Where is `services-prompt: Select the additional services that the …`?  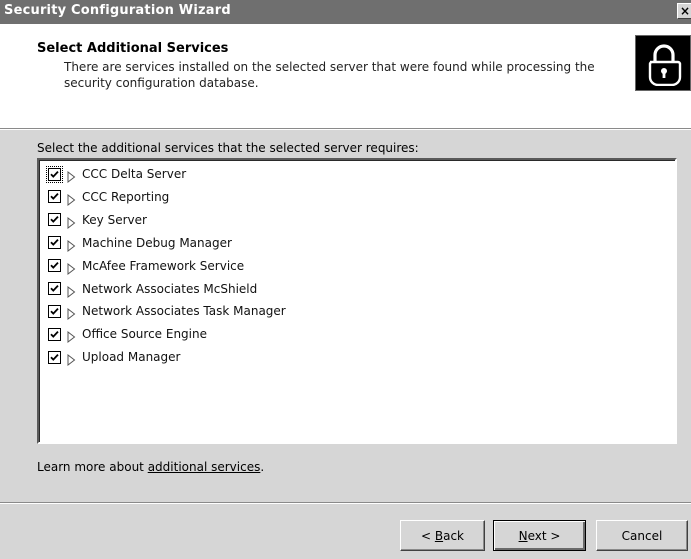 services-prompt: Select the additional services that the … is located at coordinates (228, 148).